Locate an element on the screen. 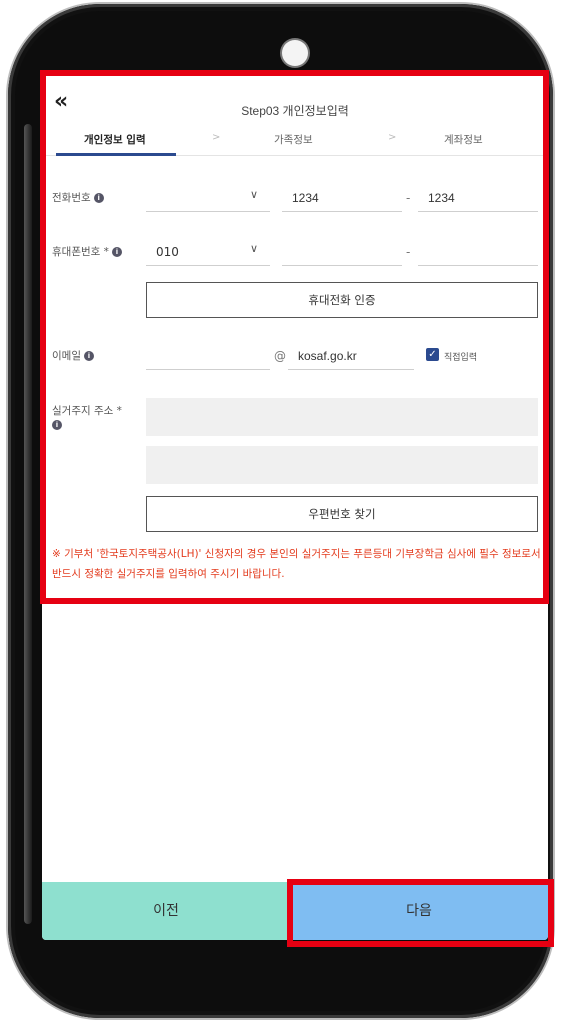 Image resolution: width=561 pixels, height=1024 pixels. phone-label: 전화번호 i is located at coordinates (78, 197).